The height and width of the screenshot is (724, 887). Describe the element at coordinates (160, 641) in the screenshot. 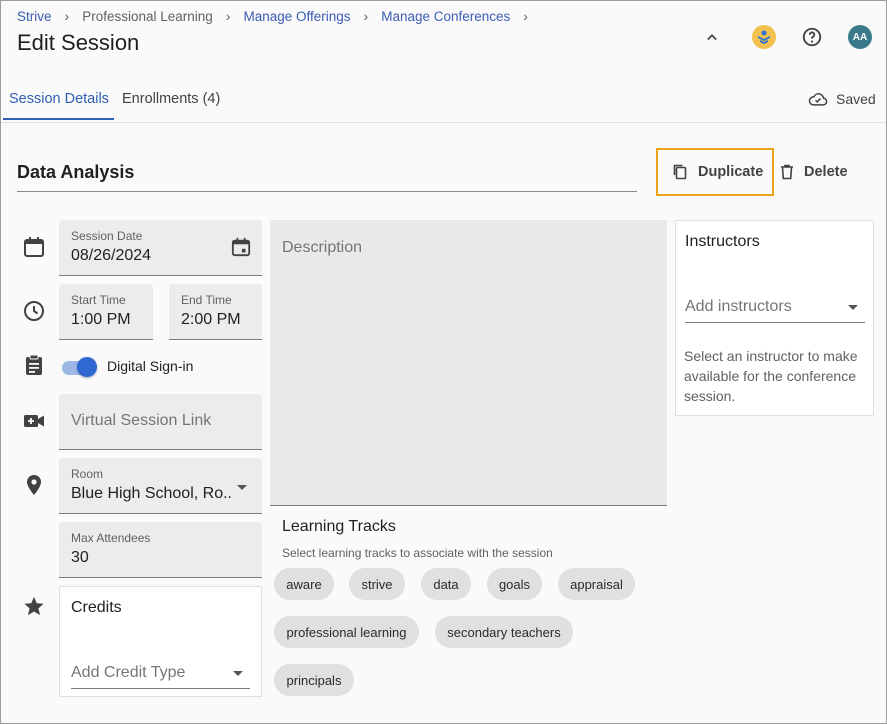

I see `credits-card: Credits Add Credit Type` at that location.